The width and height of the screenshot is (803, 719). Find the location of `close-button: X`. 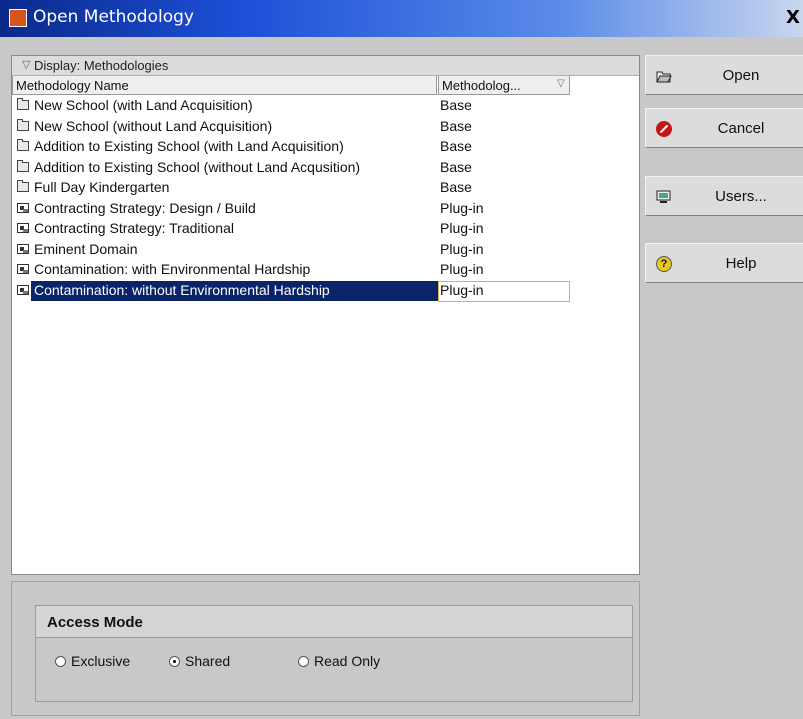

close-button: X is located at coordinates (793, 17).